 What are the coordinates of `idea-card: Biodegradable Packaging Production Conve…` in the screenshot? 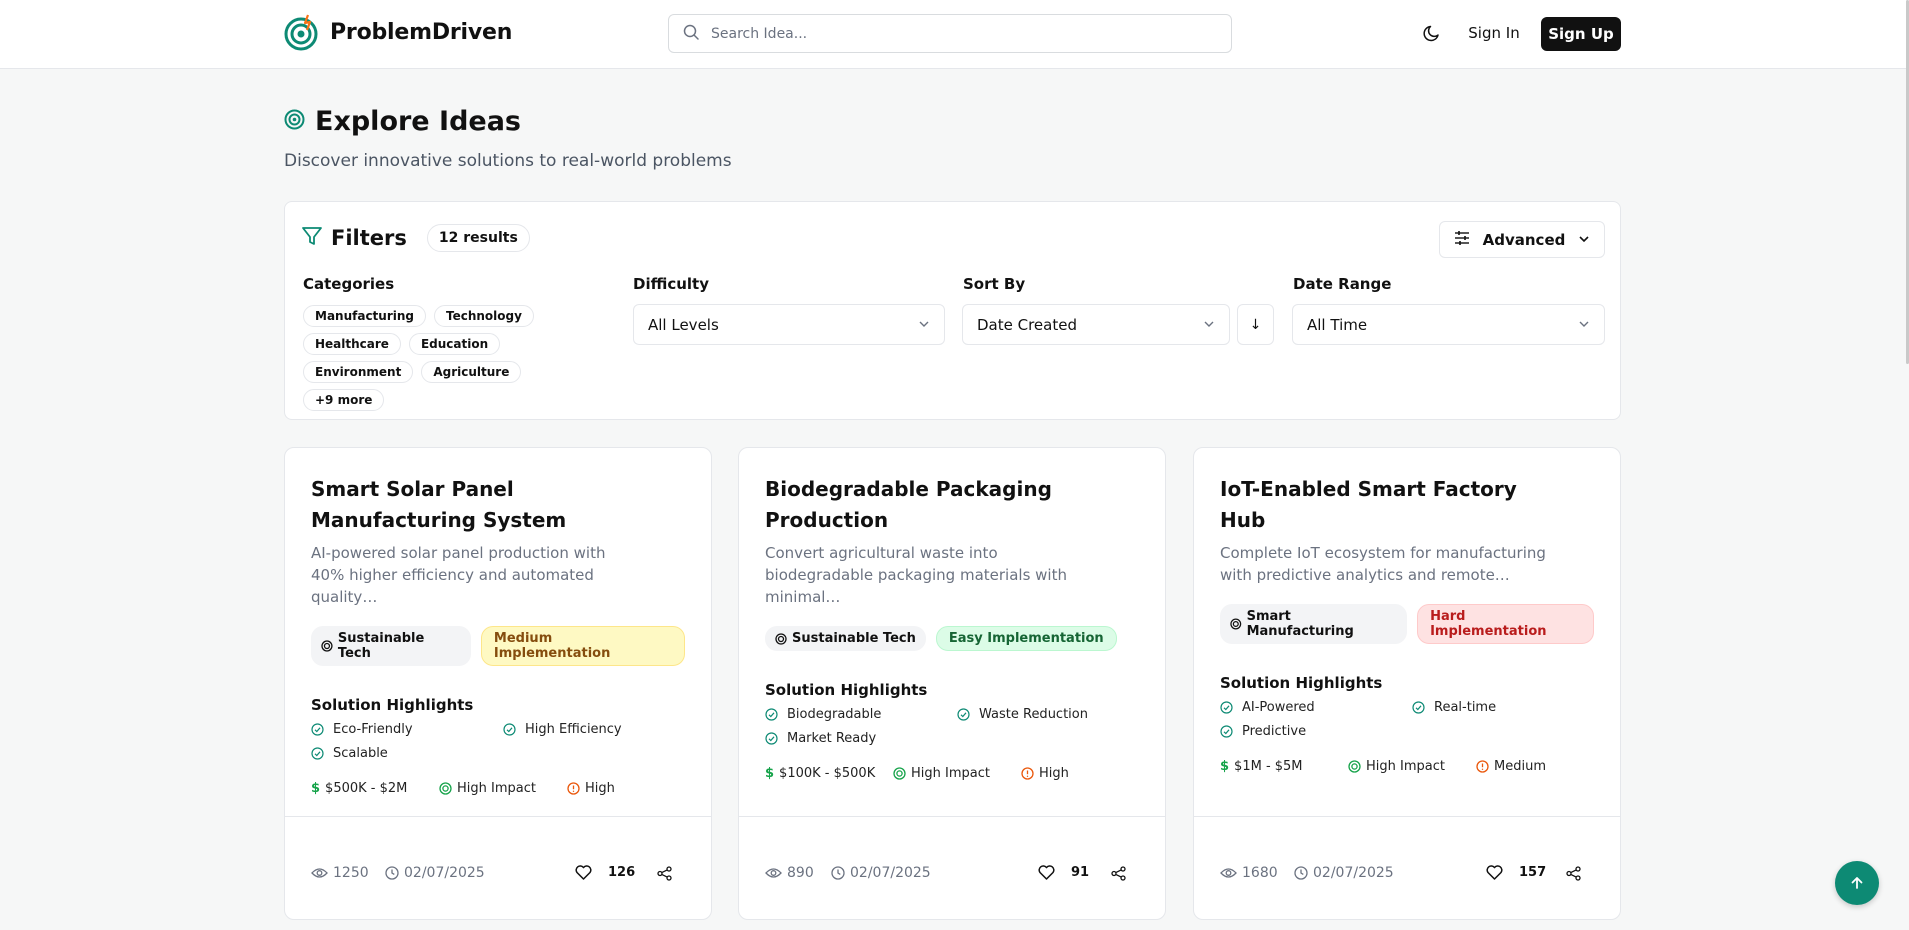 It's located at (952, 683).